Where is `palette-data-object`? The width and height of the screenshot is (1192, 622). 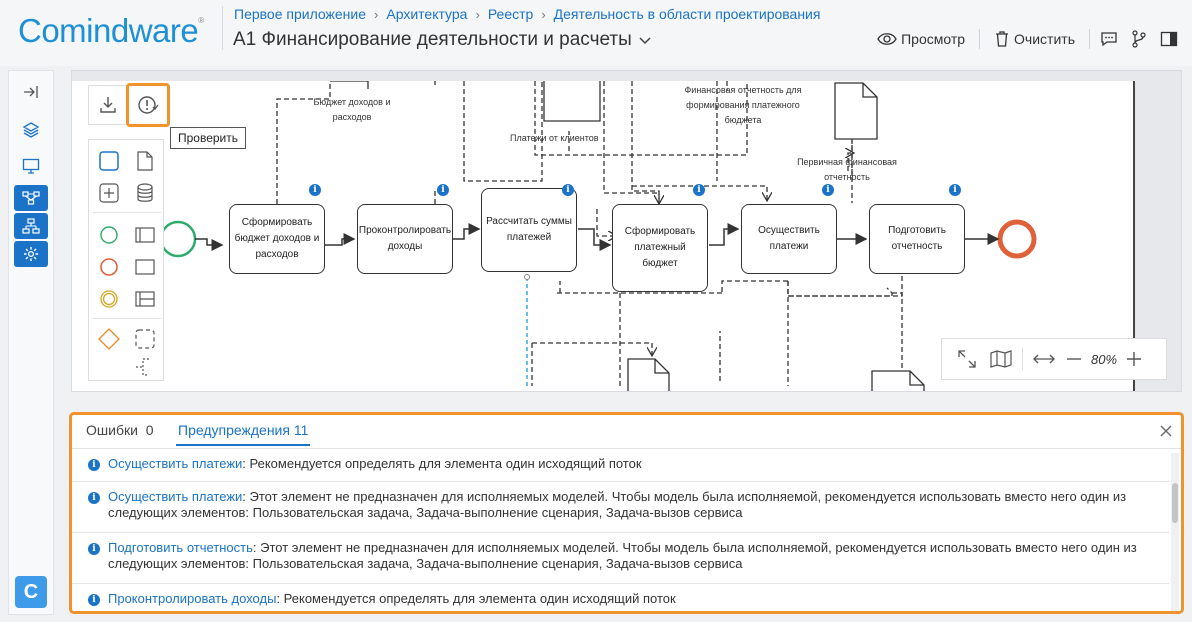 palette-data-object is located at coordinates (145, 161).